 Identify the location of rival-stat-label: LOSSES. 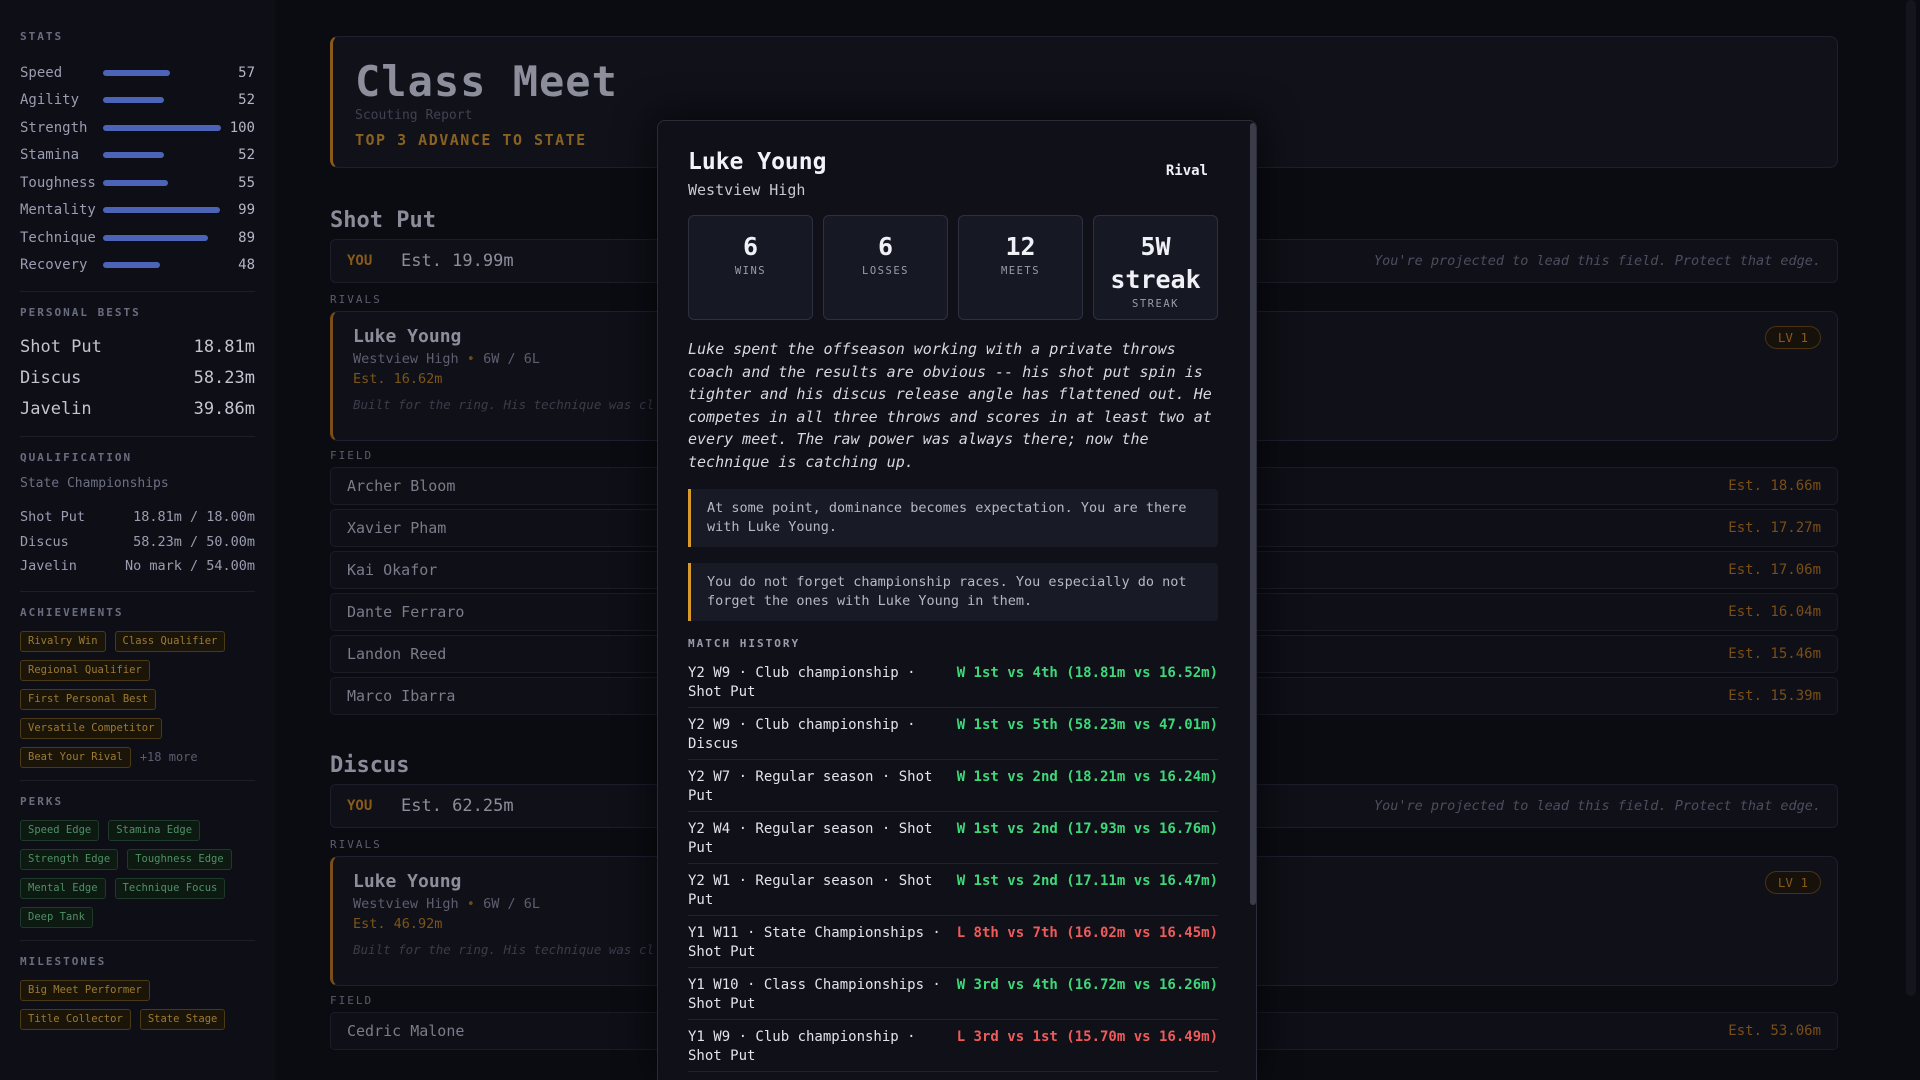
(885, 271).